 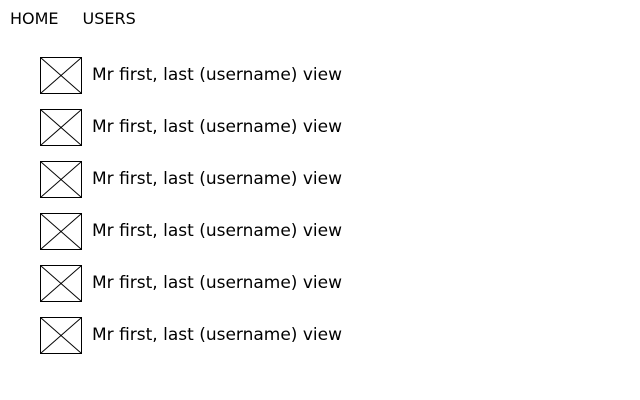 What do you see at coordinates (73, 19) in the screenshot?
I see `top-nav: HOME USERS` at bounding box center [73, 19].